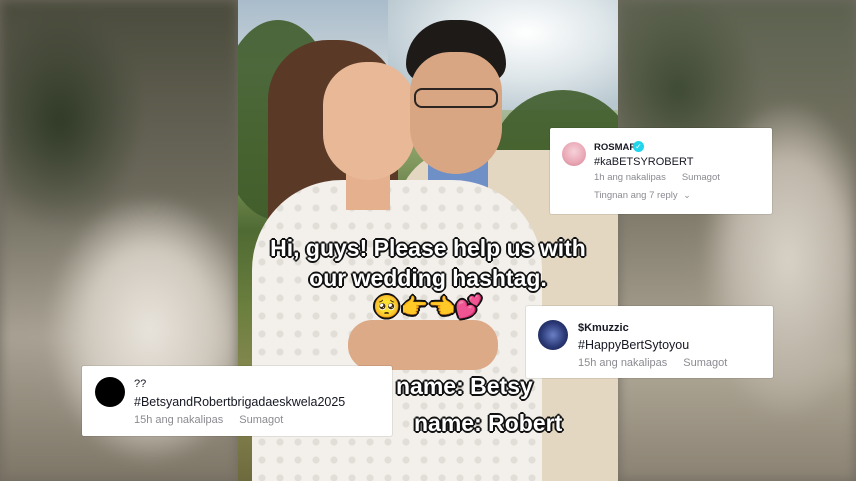  I want to click on comment-username: ??, so click(140, 384).